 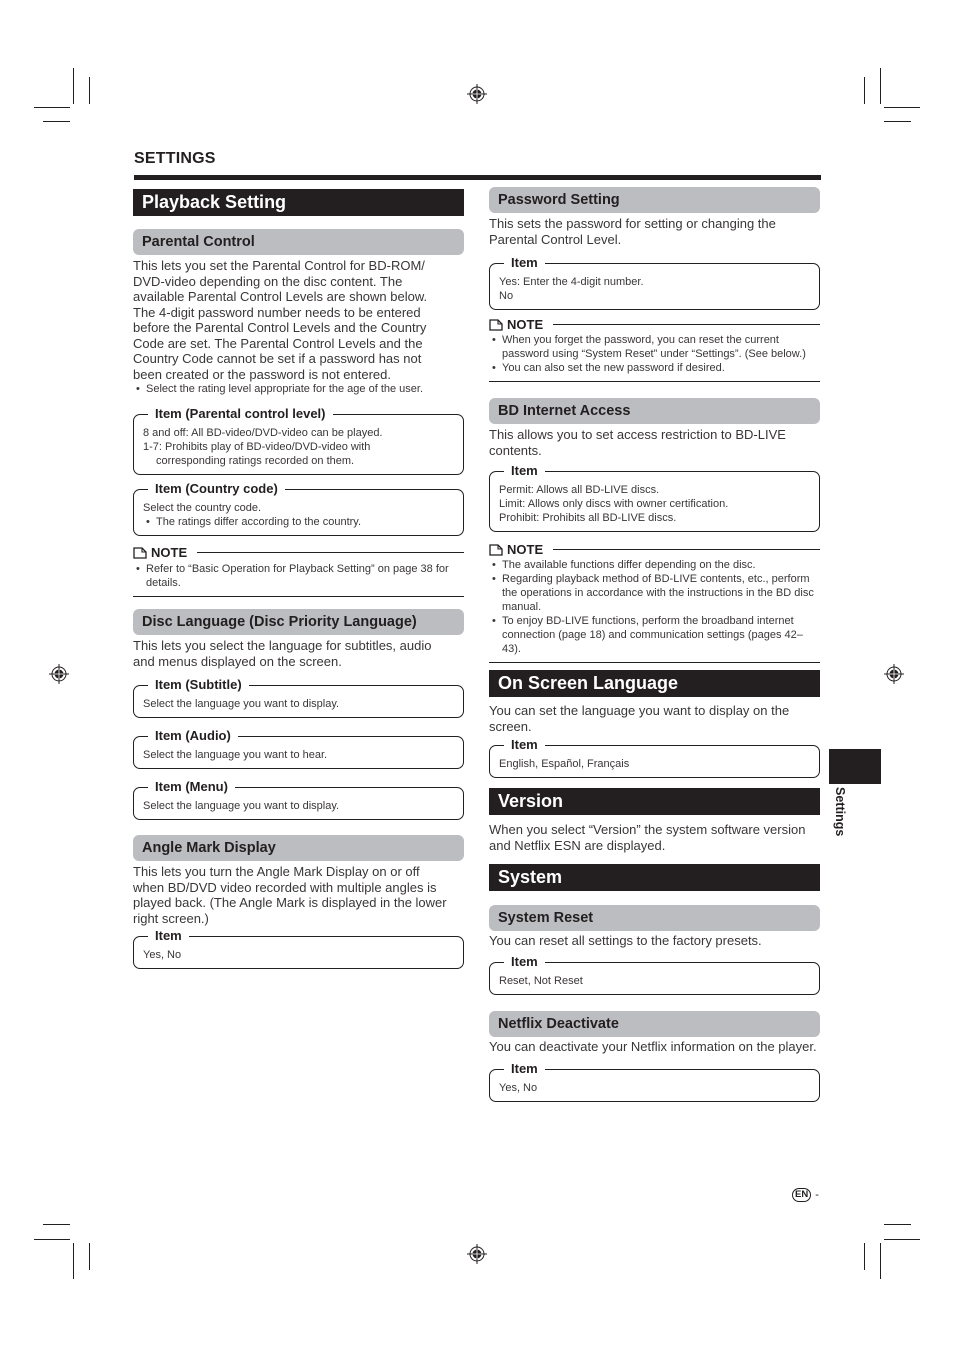 What do you see at coordinates (654, 918) in the screenshot?
I see `subsection-title-system-reset: System Reset` at bounding box center [654, 918].